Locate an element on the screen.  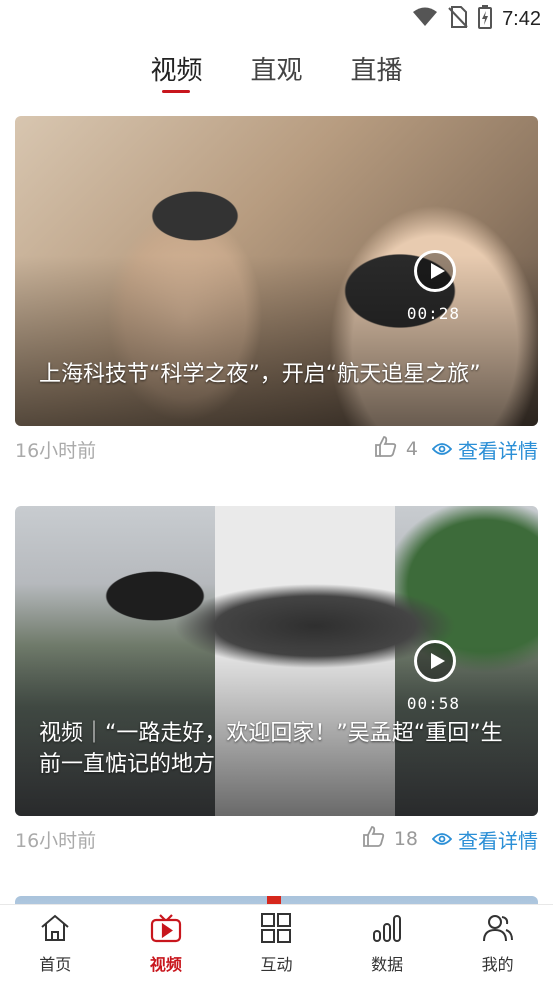
nav-data: 数据 is located at coordinates (387, 944).